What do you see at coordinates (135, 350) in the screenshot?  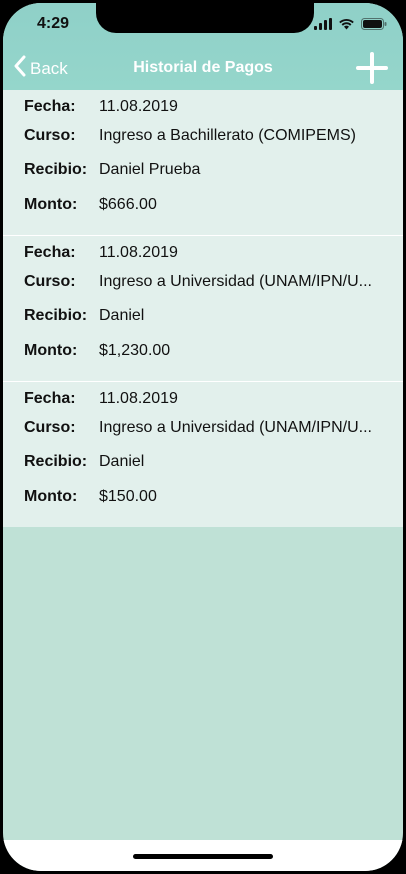 I see `monto-value: $1,230.00` at bounding box center [135, 350].